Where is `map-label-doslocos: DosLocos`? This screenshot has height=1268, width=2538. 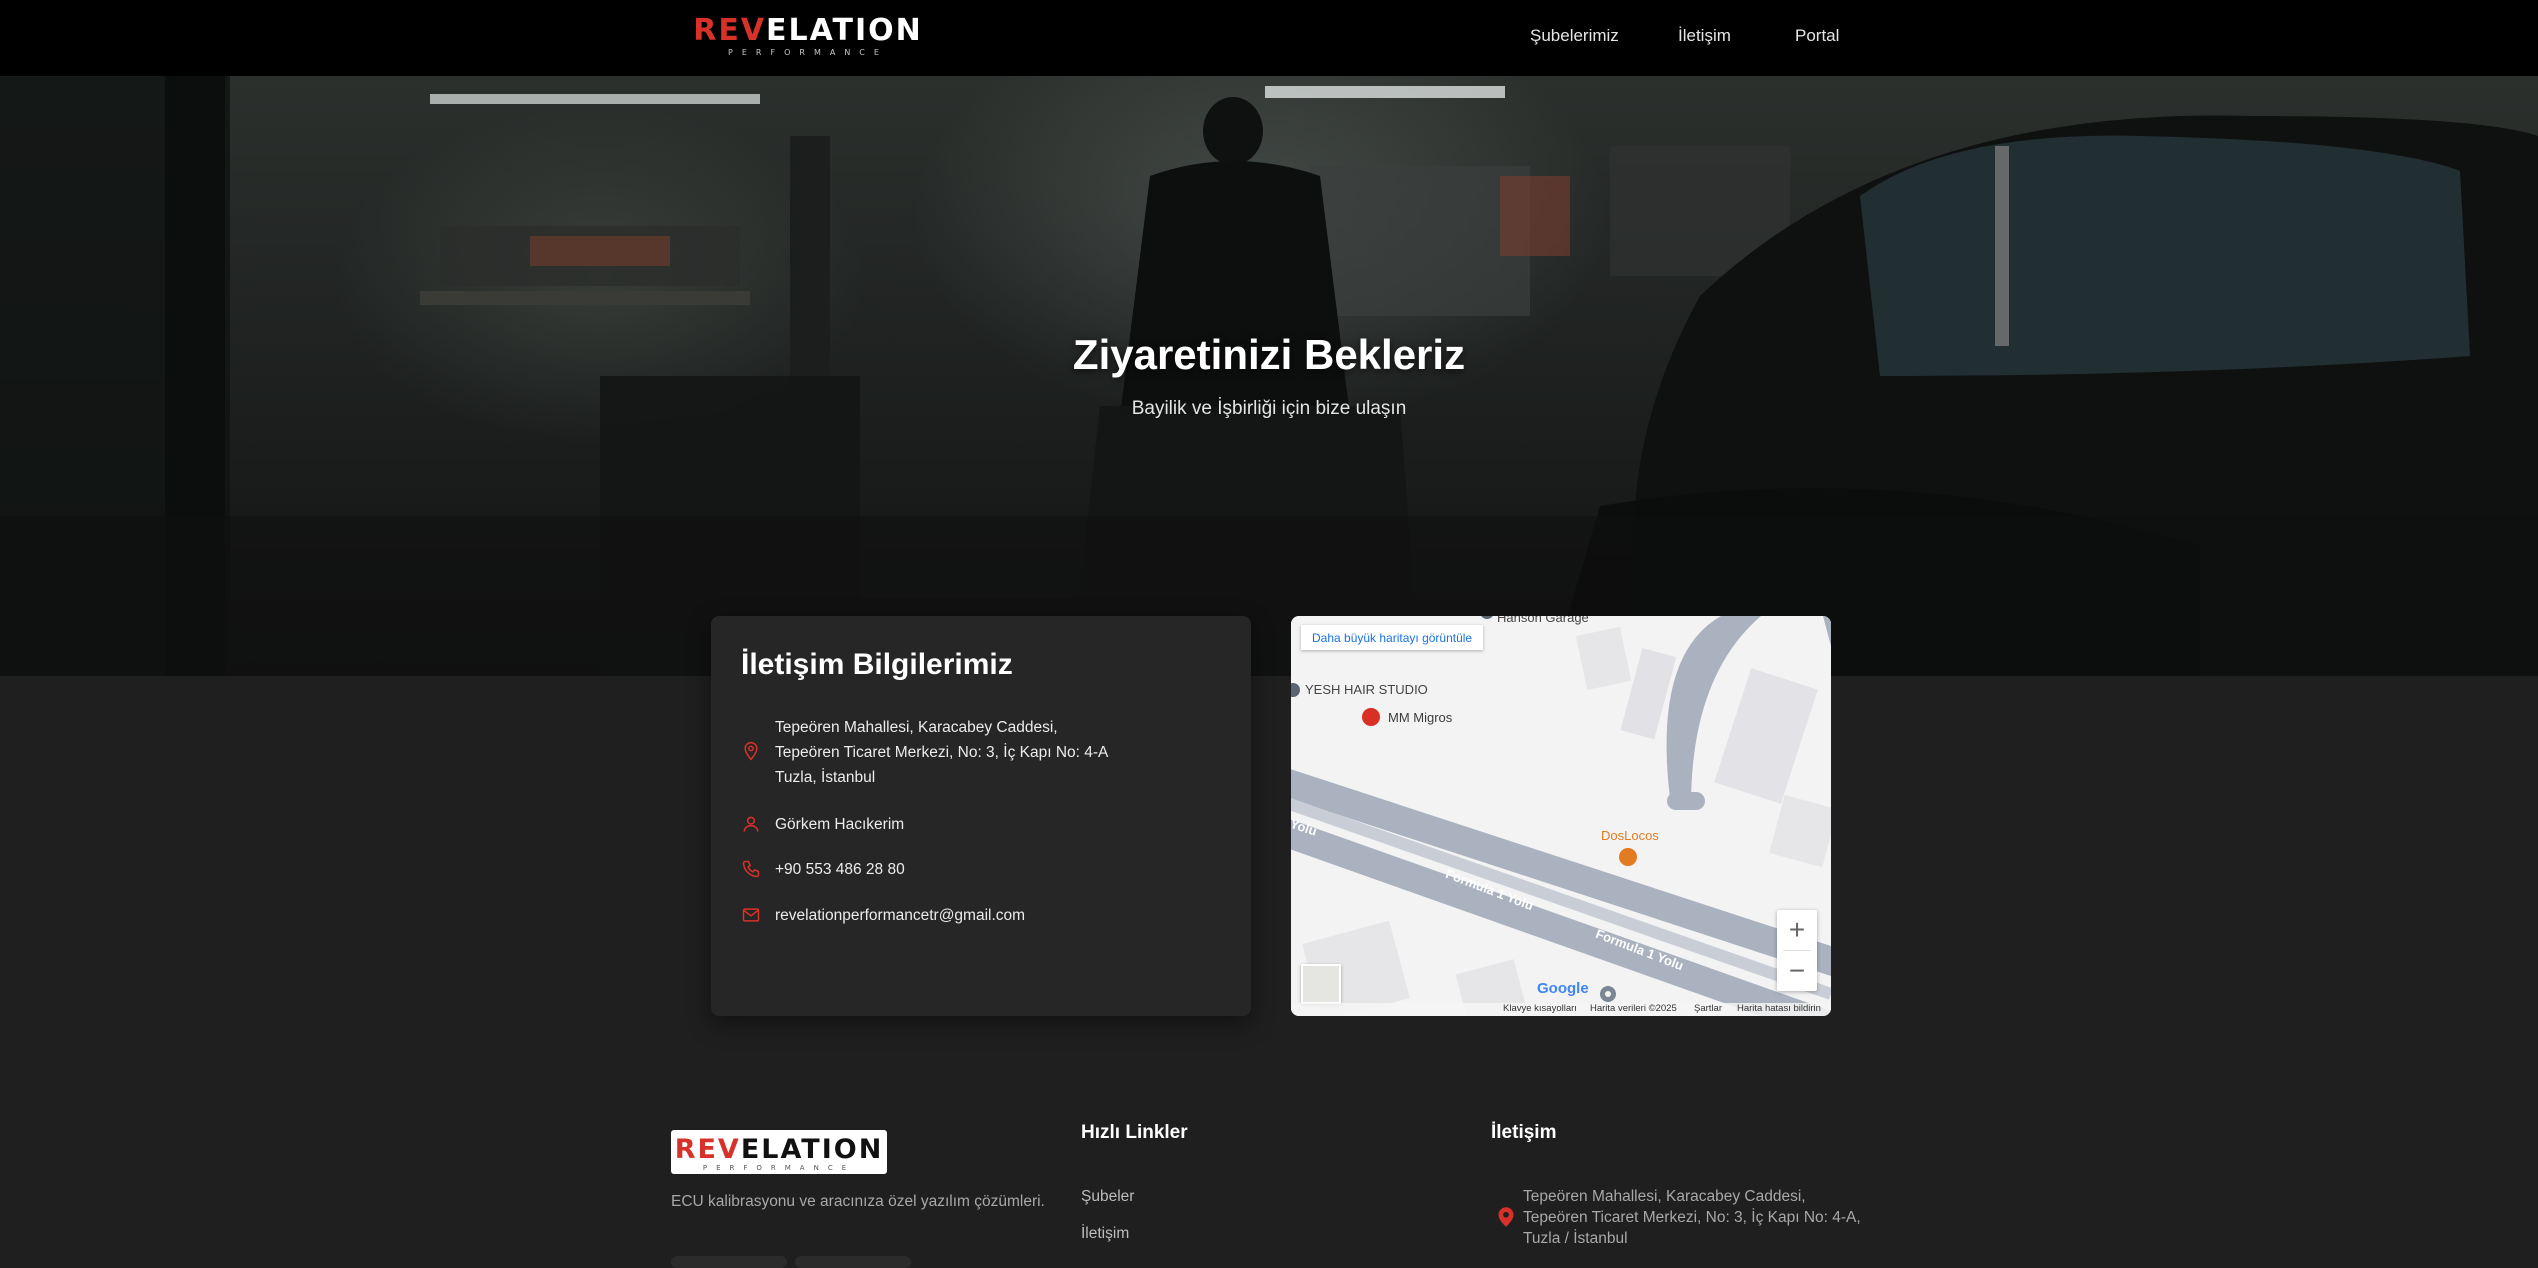 map-label-doslocos: DosLocos is located at coordinates (1630, 835).